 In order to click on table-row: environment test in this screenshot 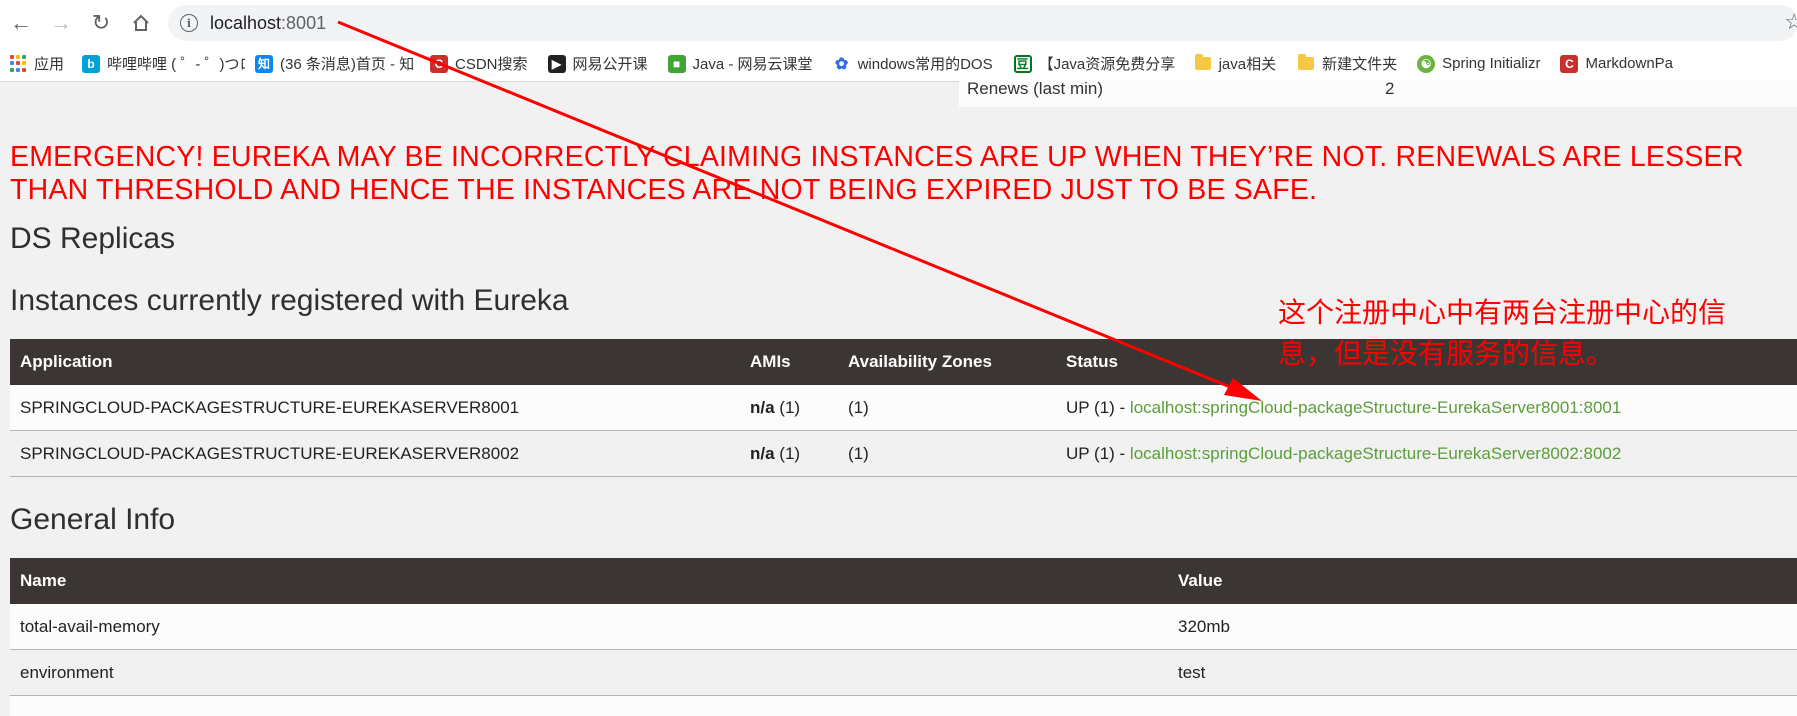, I will do `click(903, 673)`.